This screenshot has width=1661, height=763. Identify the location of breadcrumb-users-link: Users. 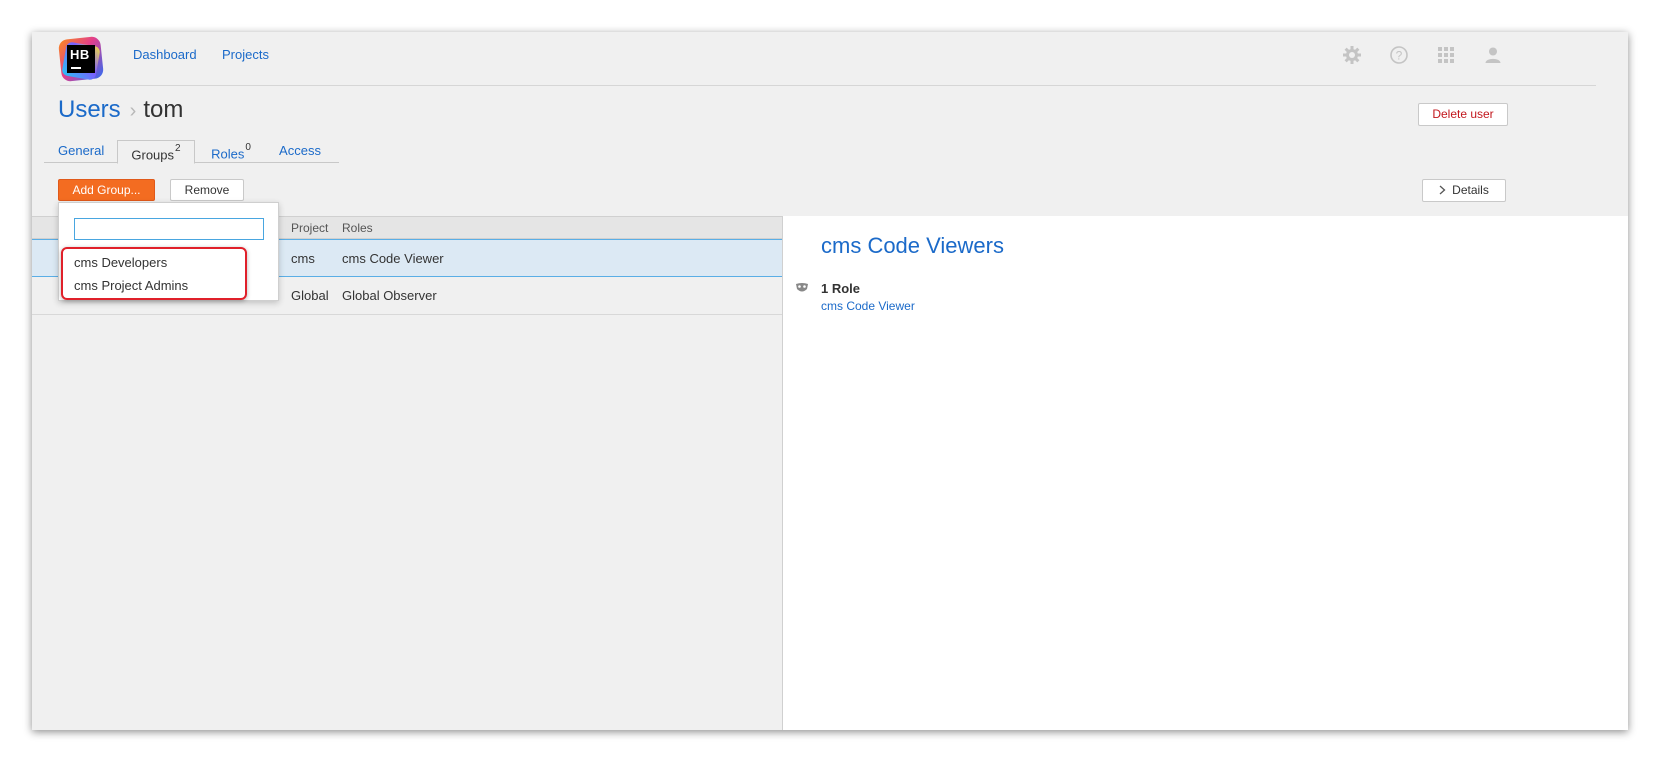
(89, 109).